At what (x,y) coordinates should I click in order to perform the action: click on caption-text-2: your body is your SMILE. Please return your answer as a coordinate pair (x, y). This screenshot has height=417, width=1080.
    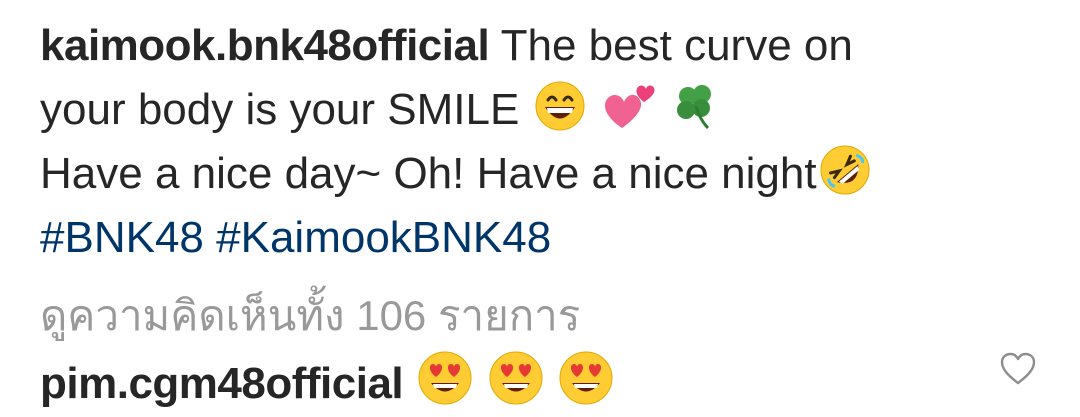
    Looking at the image, I should click on (280, 109).